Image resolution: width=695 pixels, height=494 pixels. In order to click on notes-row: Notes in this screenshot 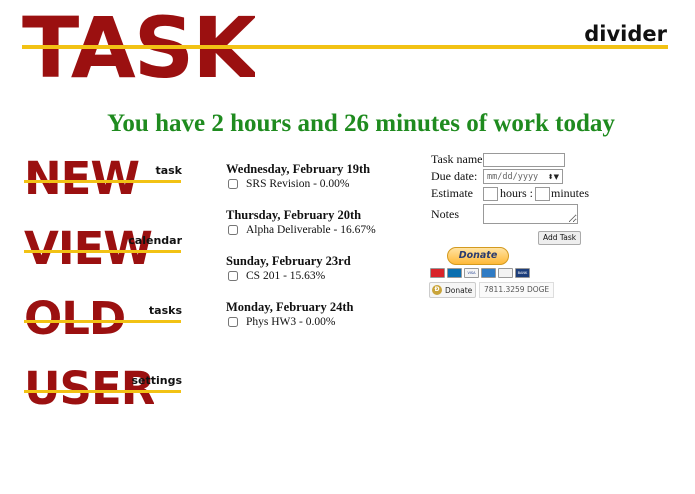, I will do `click(504, 214)`.